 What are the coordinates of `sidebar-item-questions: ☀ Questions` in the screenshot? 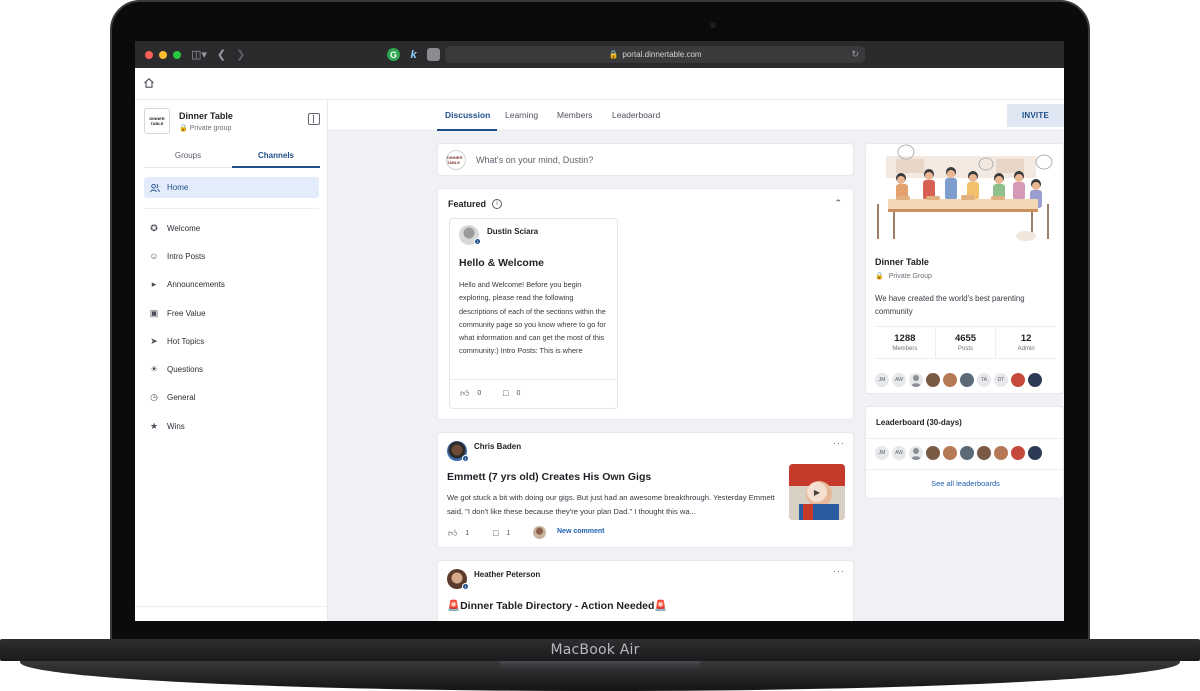 It's located at (231, 369).